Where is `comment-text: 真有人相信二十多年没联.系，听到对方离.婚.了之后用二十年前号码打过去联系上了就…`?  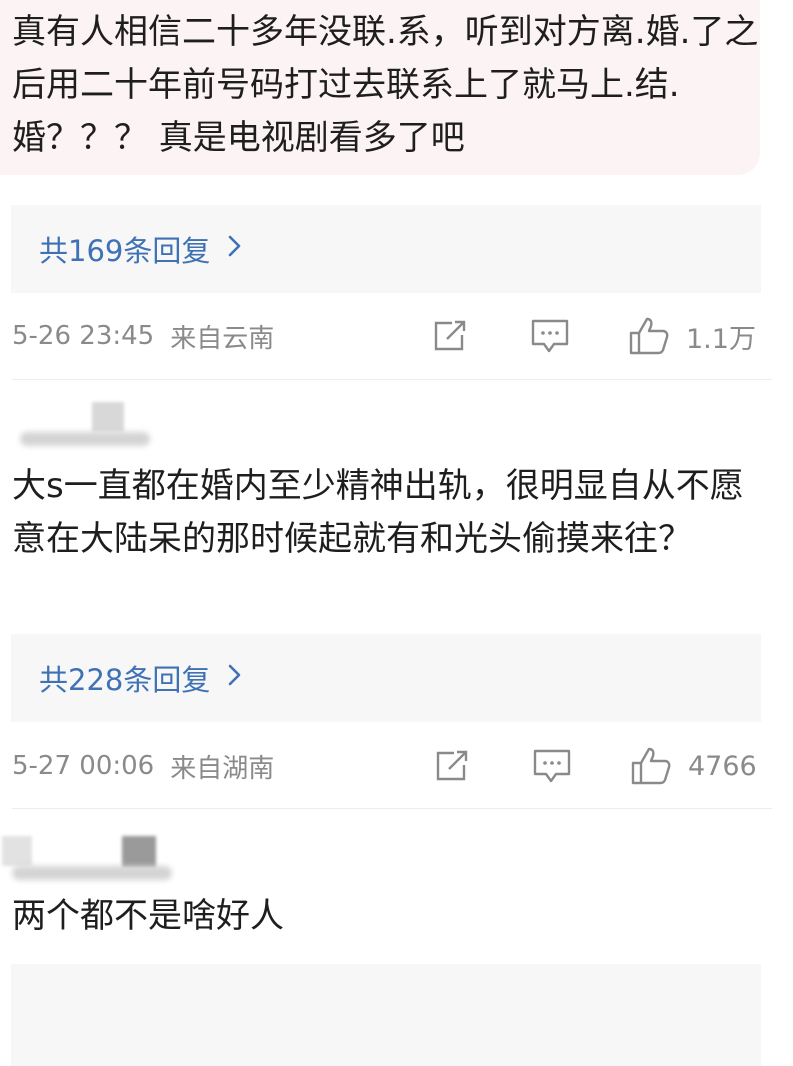
comment-text: 真有人相信二十多年没联.系，听到对方离.婚.了之后用二十年前号码打过去联系上了就… is located at coordinates (385, 85).